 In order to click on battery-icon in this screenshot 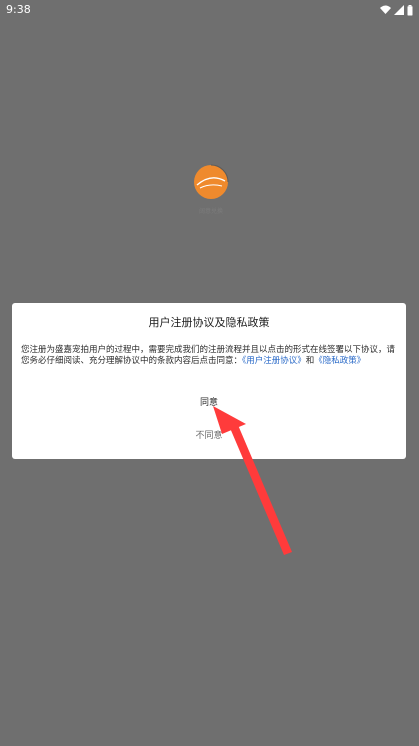, I will do `click(410, 10)`.